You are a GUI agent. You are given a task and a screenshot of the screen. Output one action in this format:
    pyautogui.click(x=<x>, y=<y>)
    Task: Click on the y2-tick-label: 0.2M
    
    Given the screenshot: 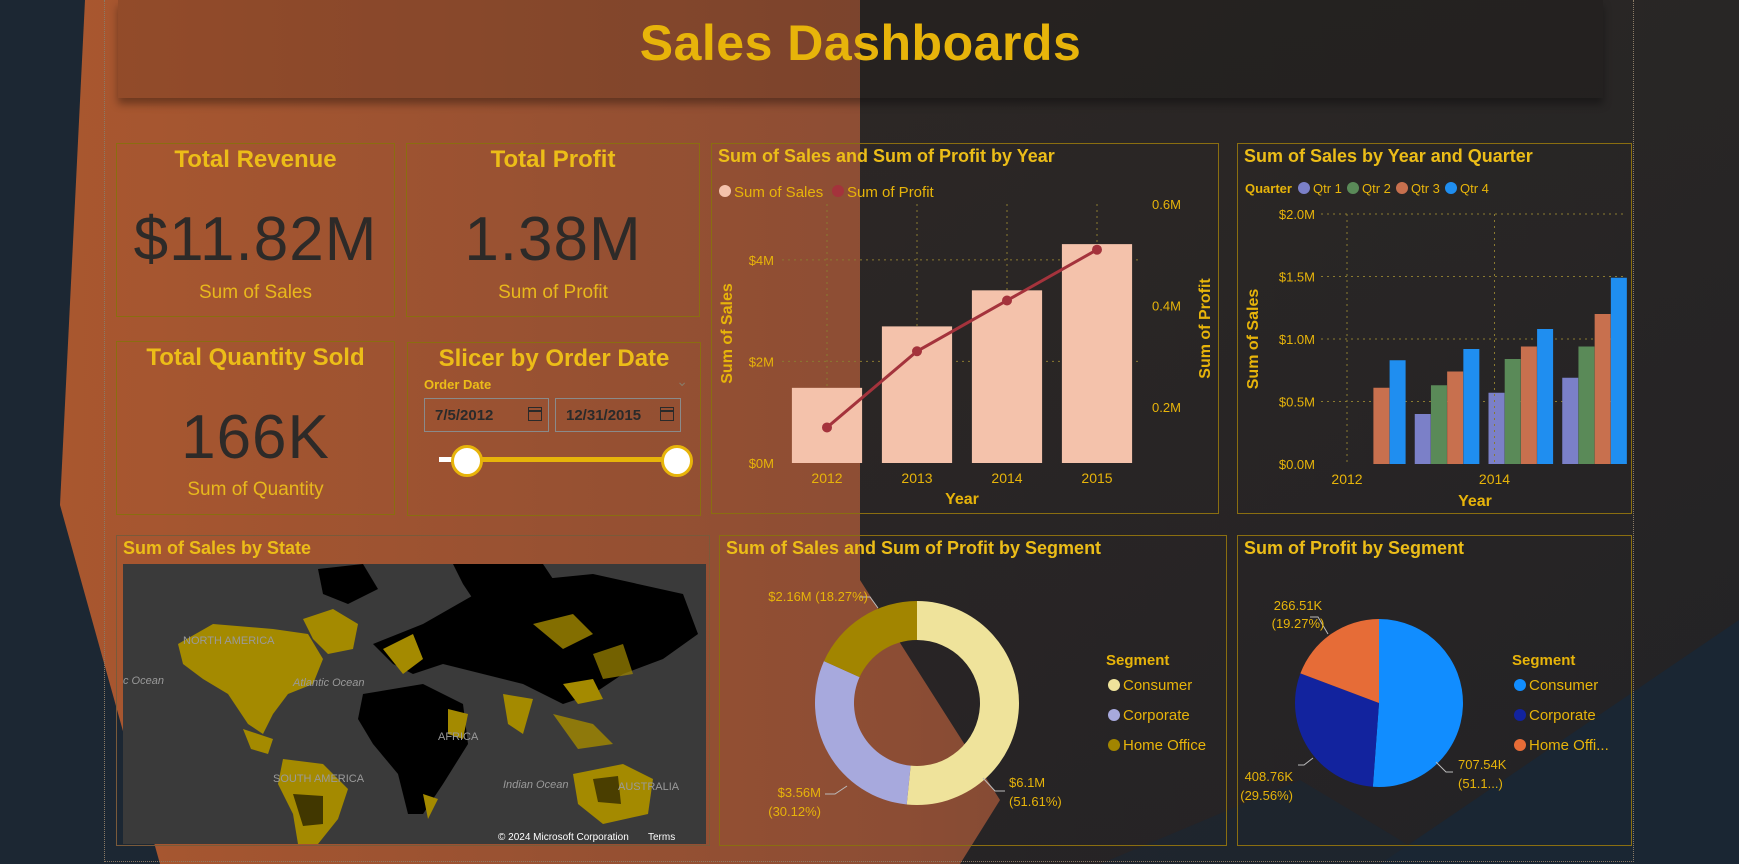 What is the action you would take?
    pyautogui.click(x=1166, y=407)
    